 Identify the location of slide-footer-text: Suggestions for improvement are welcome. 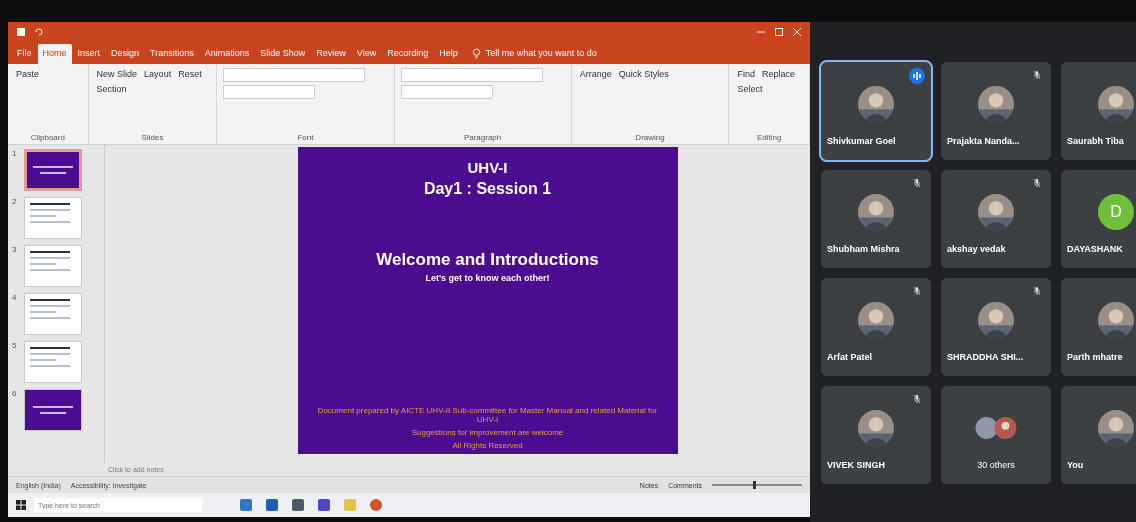
(487, 432).